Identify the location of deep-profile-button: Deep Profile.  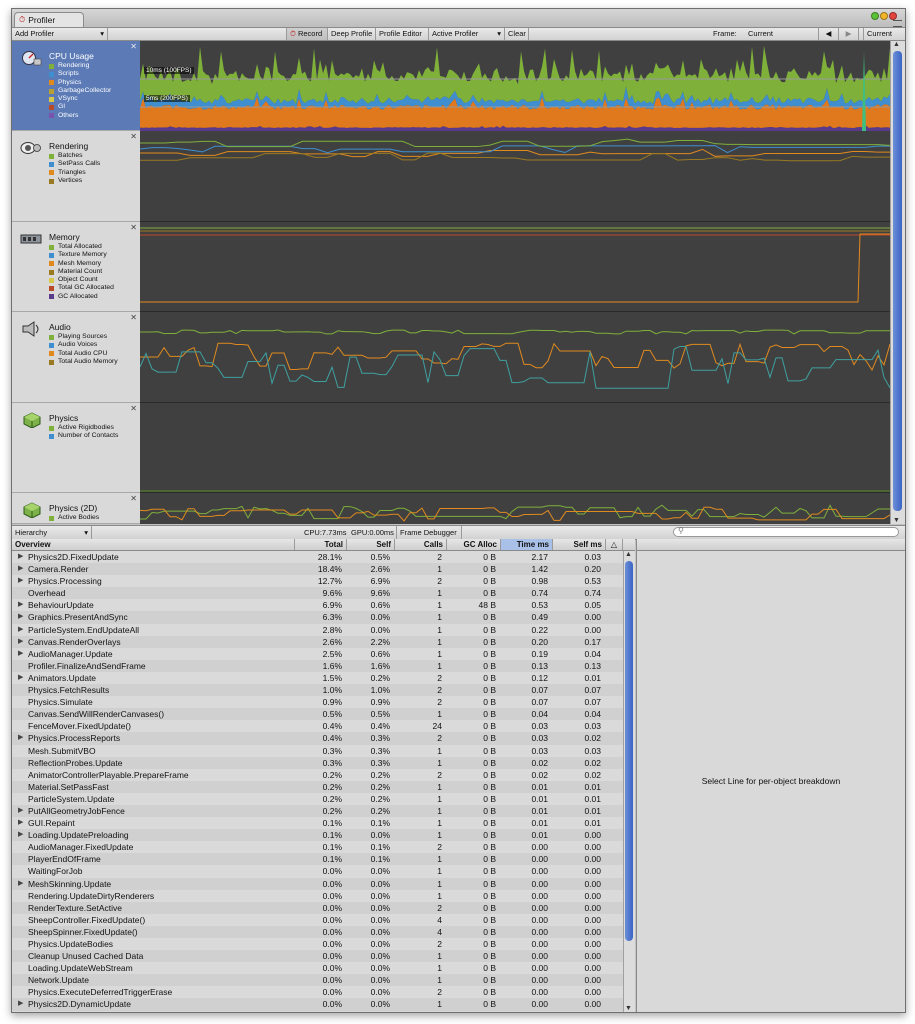
(352, 34).